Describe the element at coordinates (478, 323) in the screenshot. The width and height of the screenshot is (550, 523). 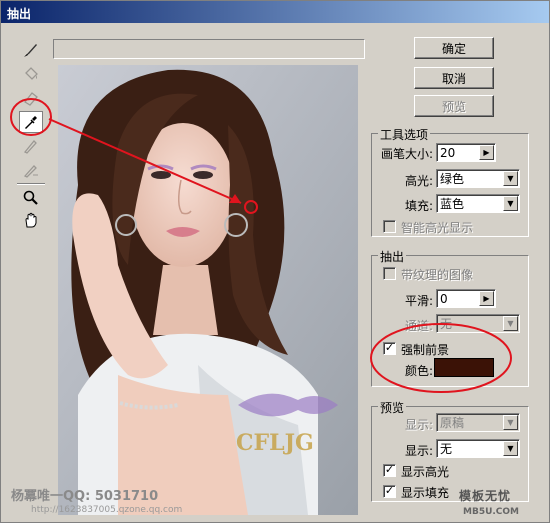
I see `channel-select: 无 ▼` at that location.